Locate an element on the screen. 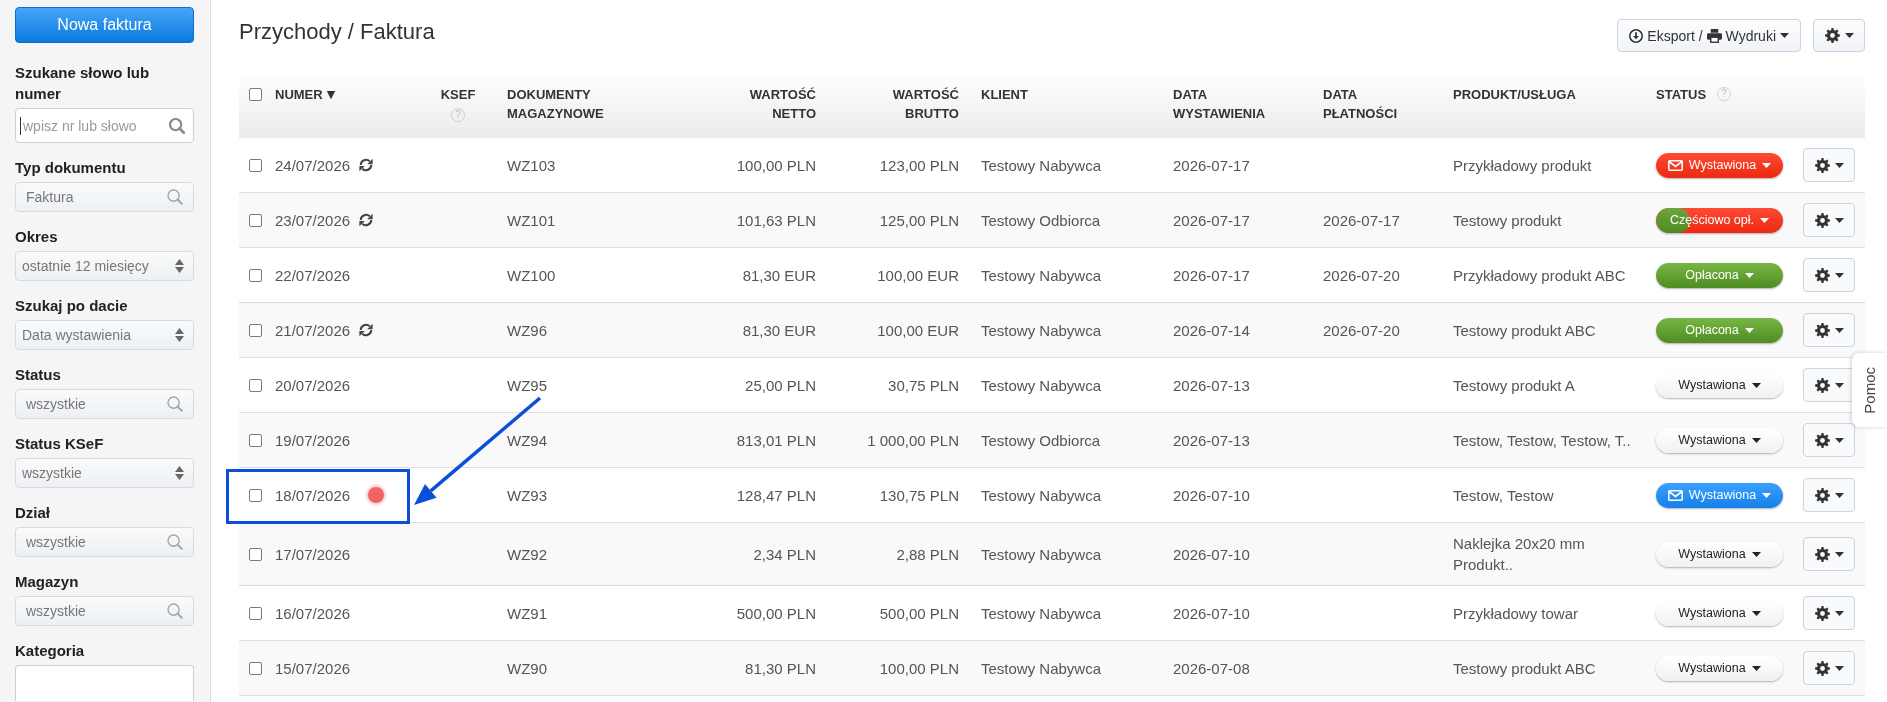  net-amount: 101,63 PLN is located at coordinates (776, 220).